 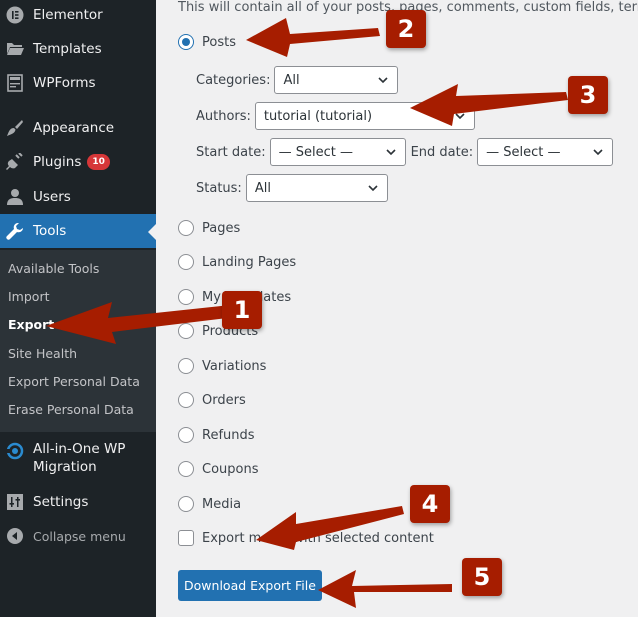 What do you see at coordinates (29, 296) in the screenshot?
I see `submenu-import: Import` at bounding box center [29, 296].